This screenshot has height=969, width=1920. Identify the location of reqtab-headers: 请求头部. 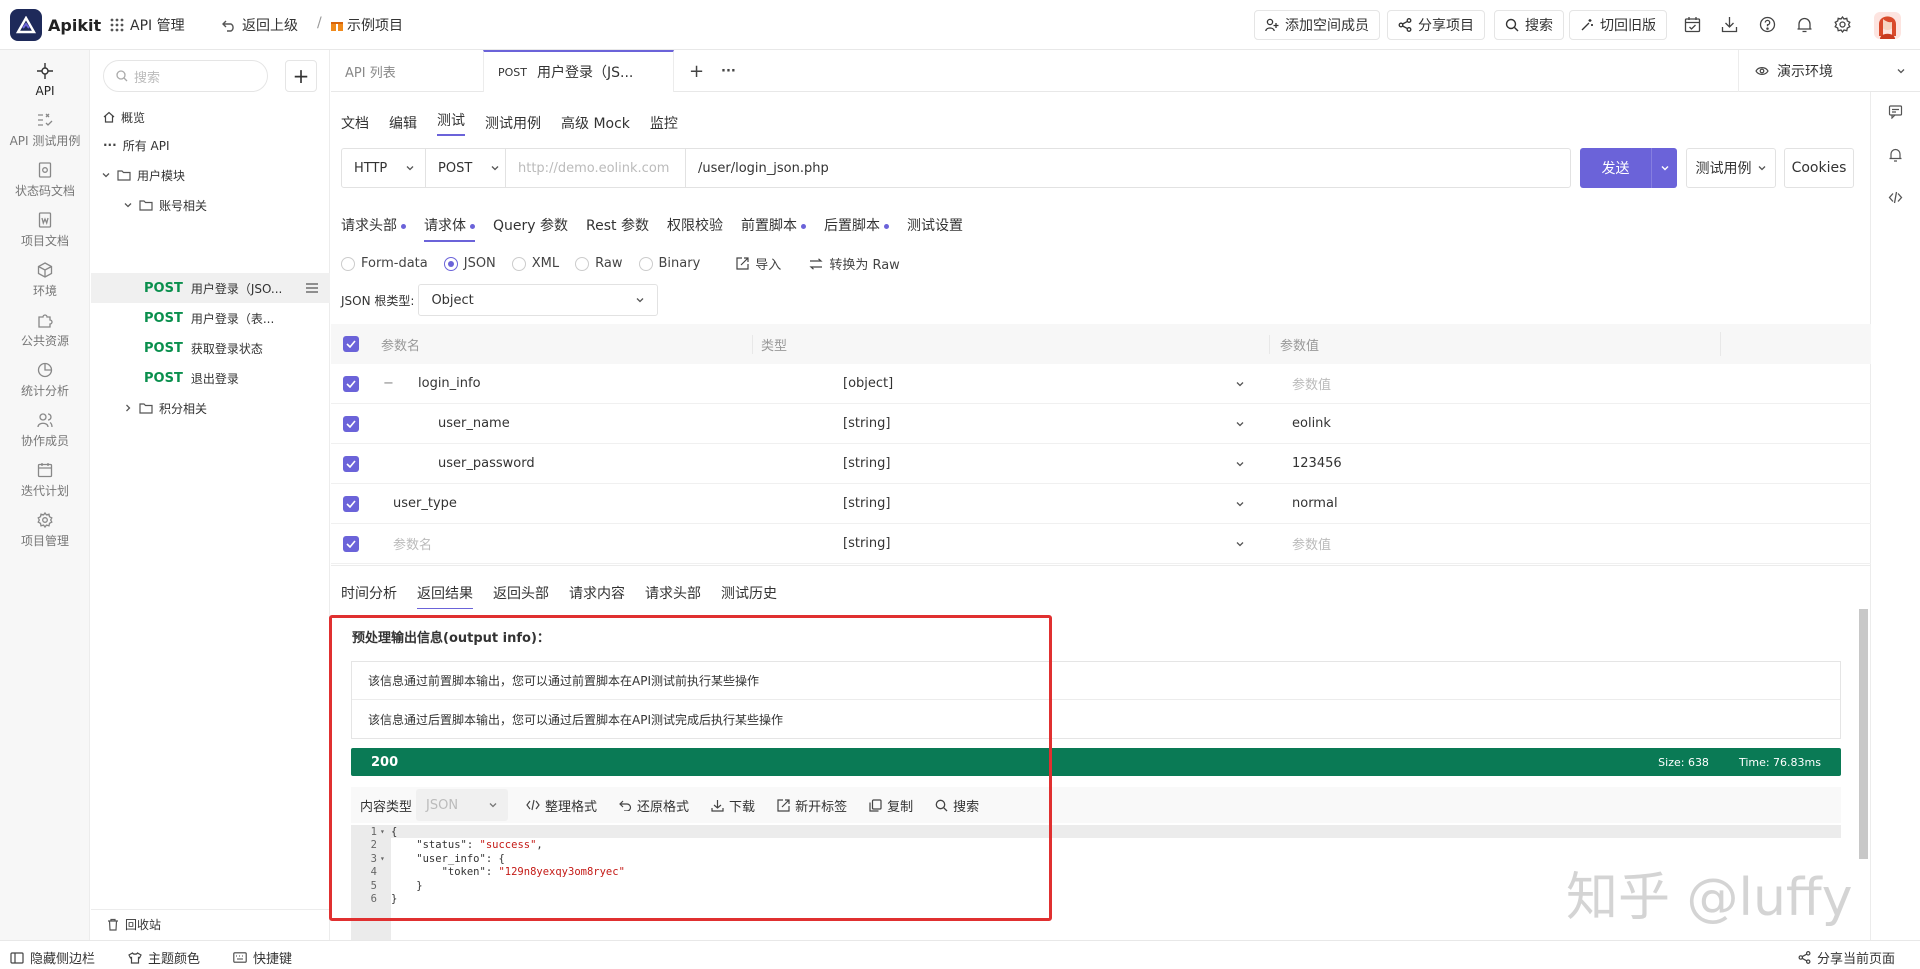
(373, 225).